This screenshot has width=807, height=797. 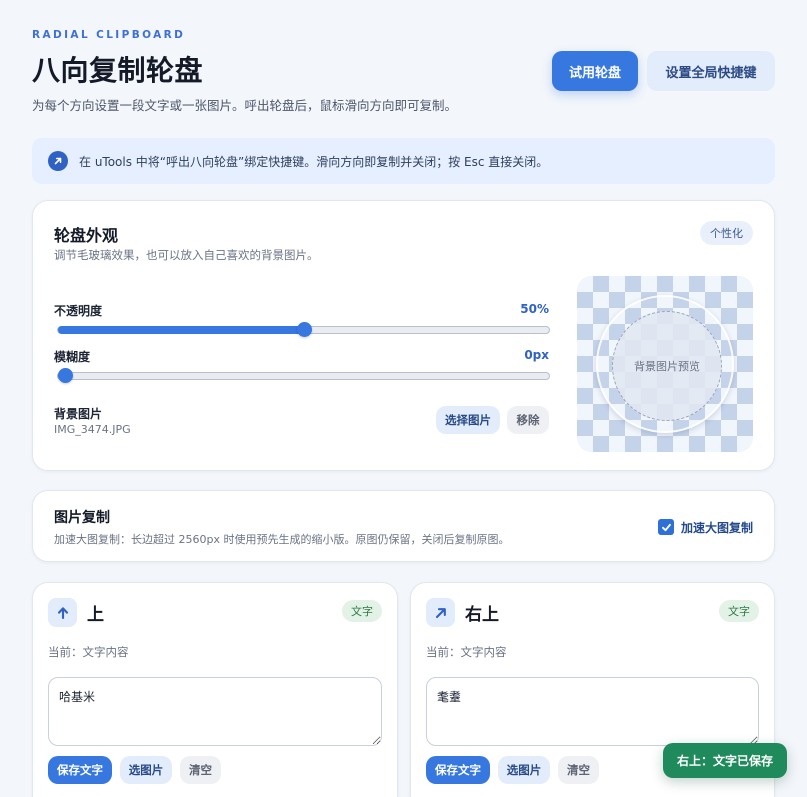 What do you see at coordinates (666, 527) in the screenshot?
I see `speedup-checkbox` at bounding box center [666, 527].